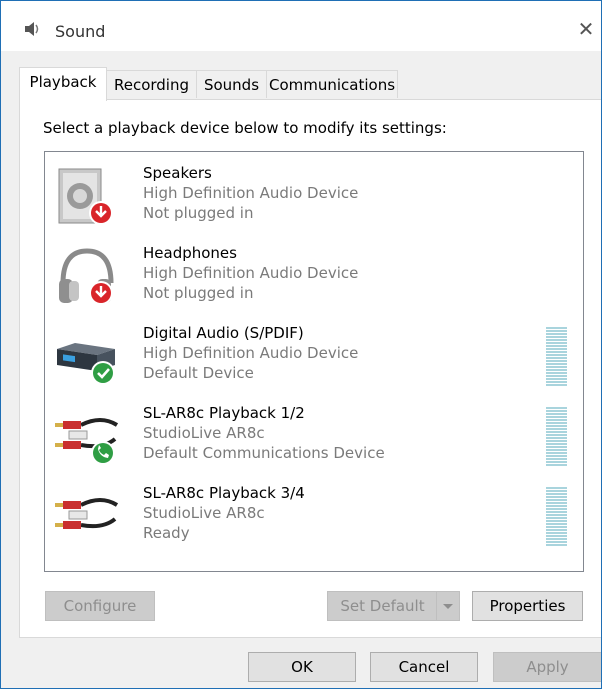 This screenshot has height=689, width=602. Describe the element at coordinates (151, 84) in the screenshot. I see `tab-recording: Recording` at that location.